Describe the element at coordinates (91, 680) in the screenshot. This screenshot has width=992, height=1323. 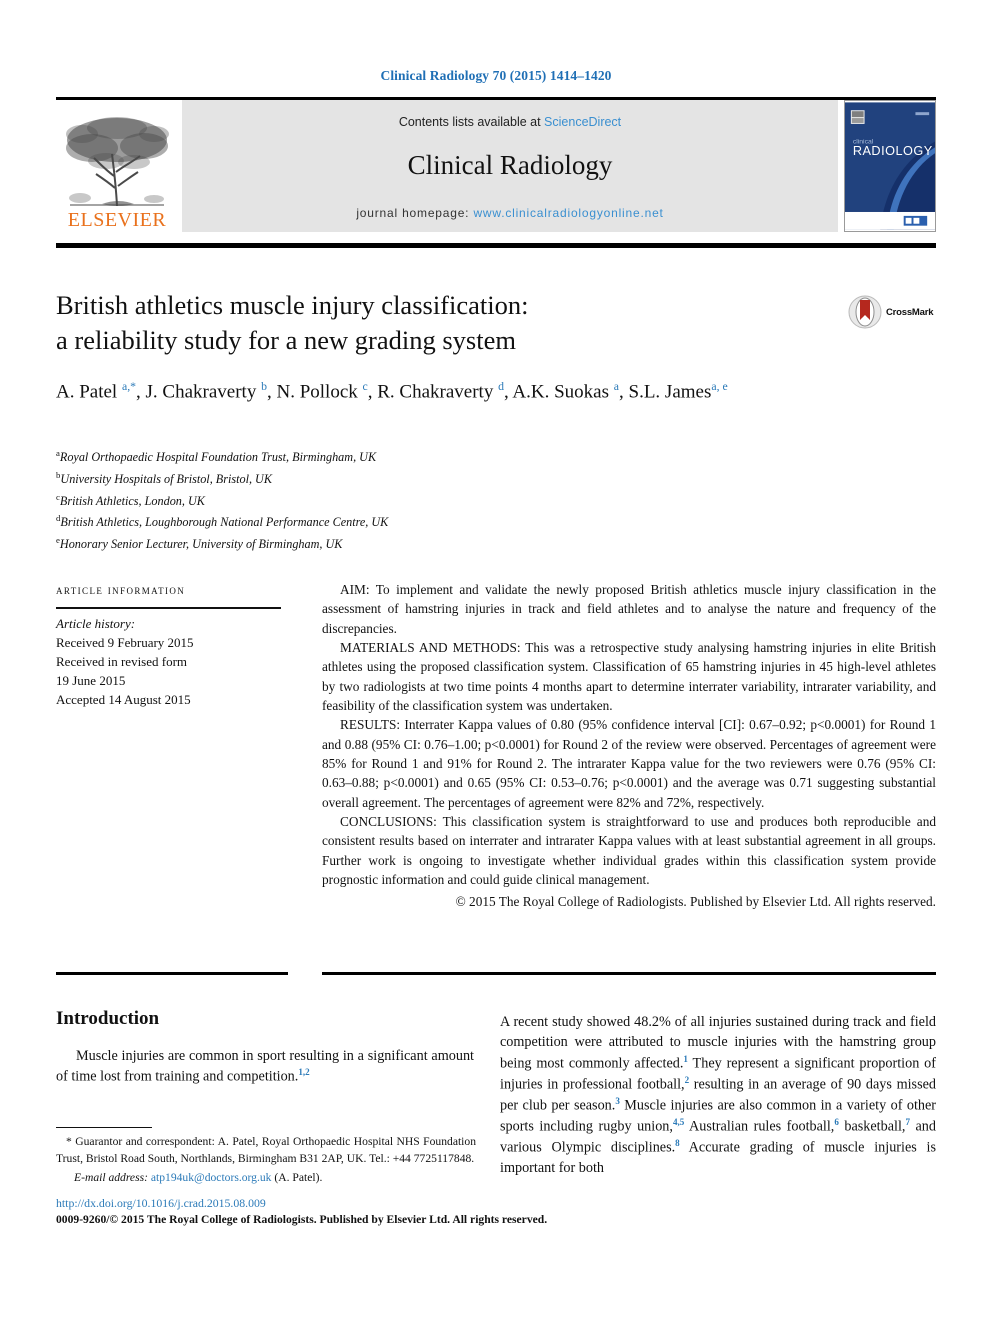
I see `article-history-line: 19 June 2015` at that location.